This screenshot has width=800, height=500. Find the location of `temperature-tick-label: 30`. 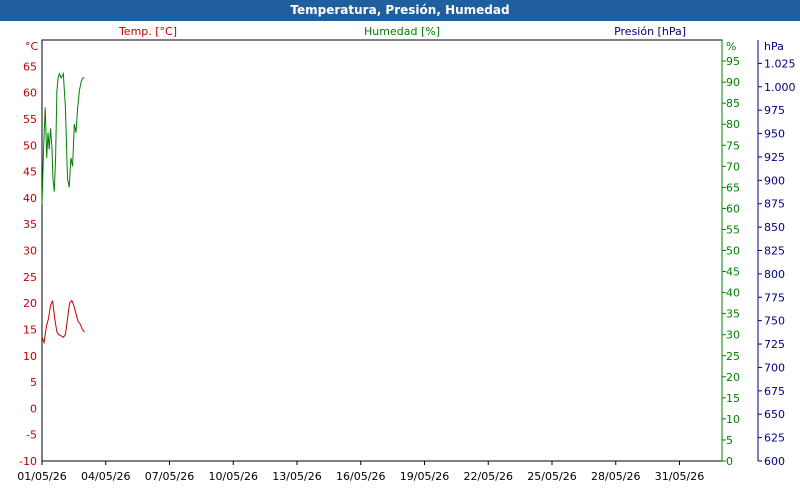

temperature-tick-label: 30 is located at coordinates (30, 251).